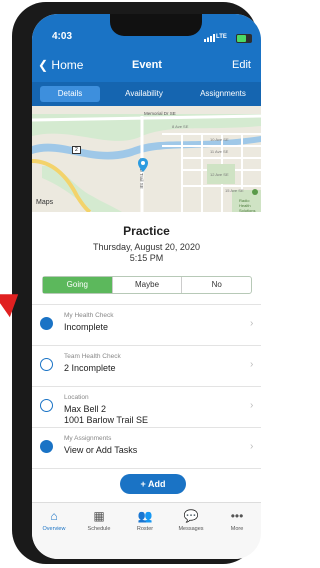 The image size is (320, 568). I want to click on location-name: Max Bell 2, so click(85, 409).